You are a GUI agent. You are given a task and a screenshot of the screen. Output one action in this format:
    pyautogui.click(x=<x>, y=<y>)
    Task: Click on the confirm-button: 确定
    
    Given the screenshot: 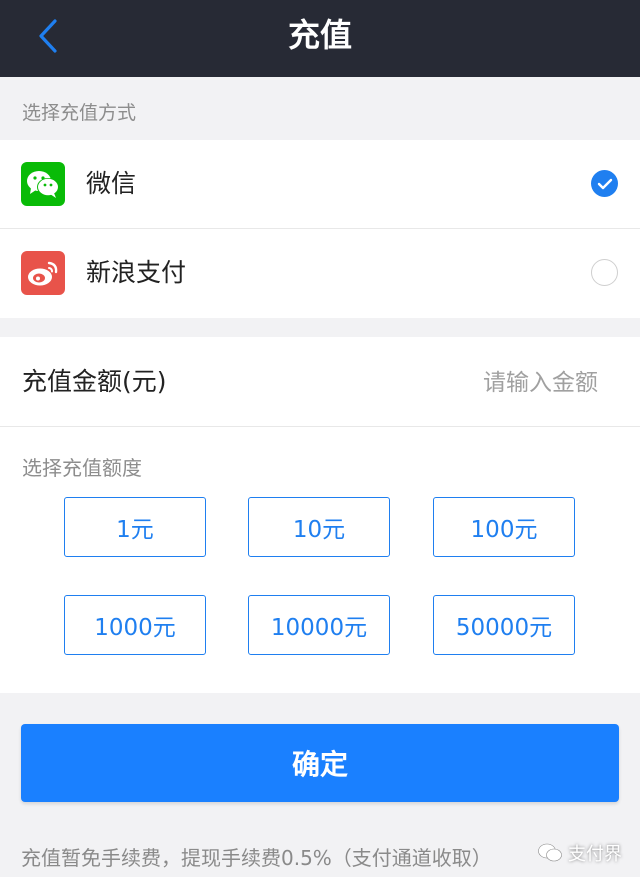 What is the action you would take?
    pyautogui.click(x=320, y=763)
    